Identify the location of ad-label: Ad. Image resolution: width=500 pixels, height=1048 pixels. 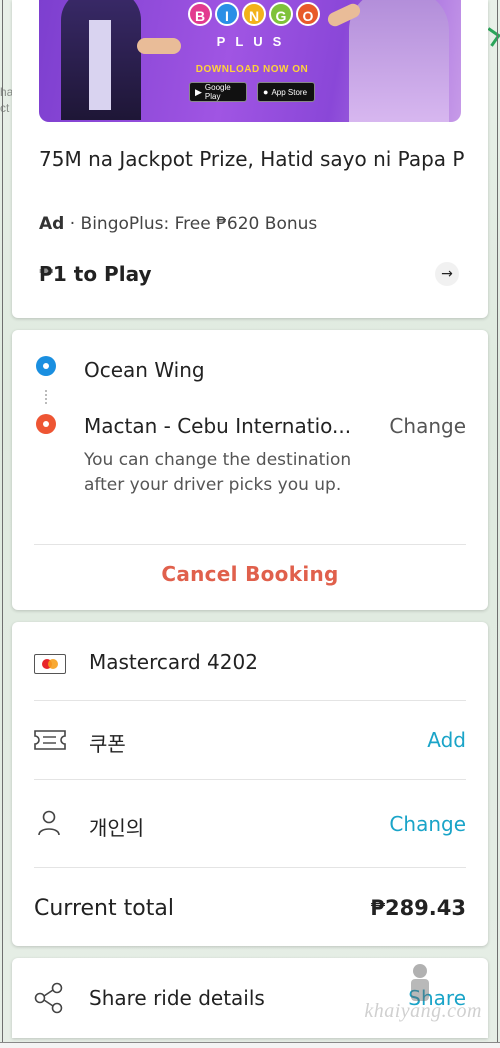
(52, 224).